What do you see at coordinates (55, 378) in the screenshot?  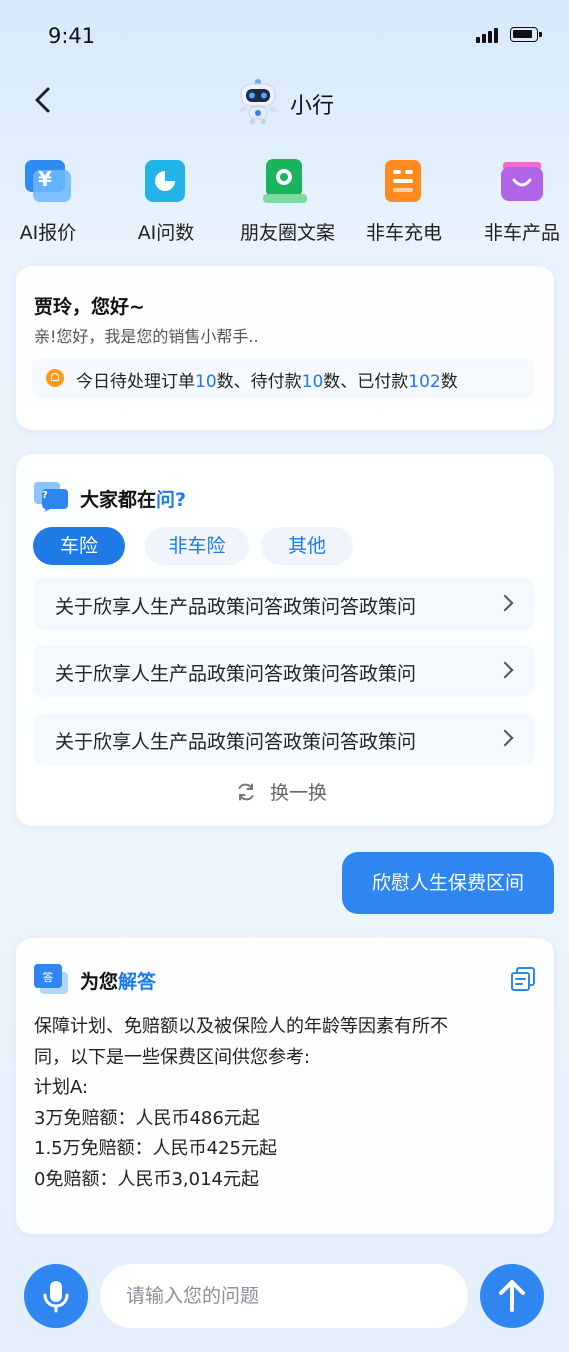 I see `bell-icon` at bounding box center [55, 378].